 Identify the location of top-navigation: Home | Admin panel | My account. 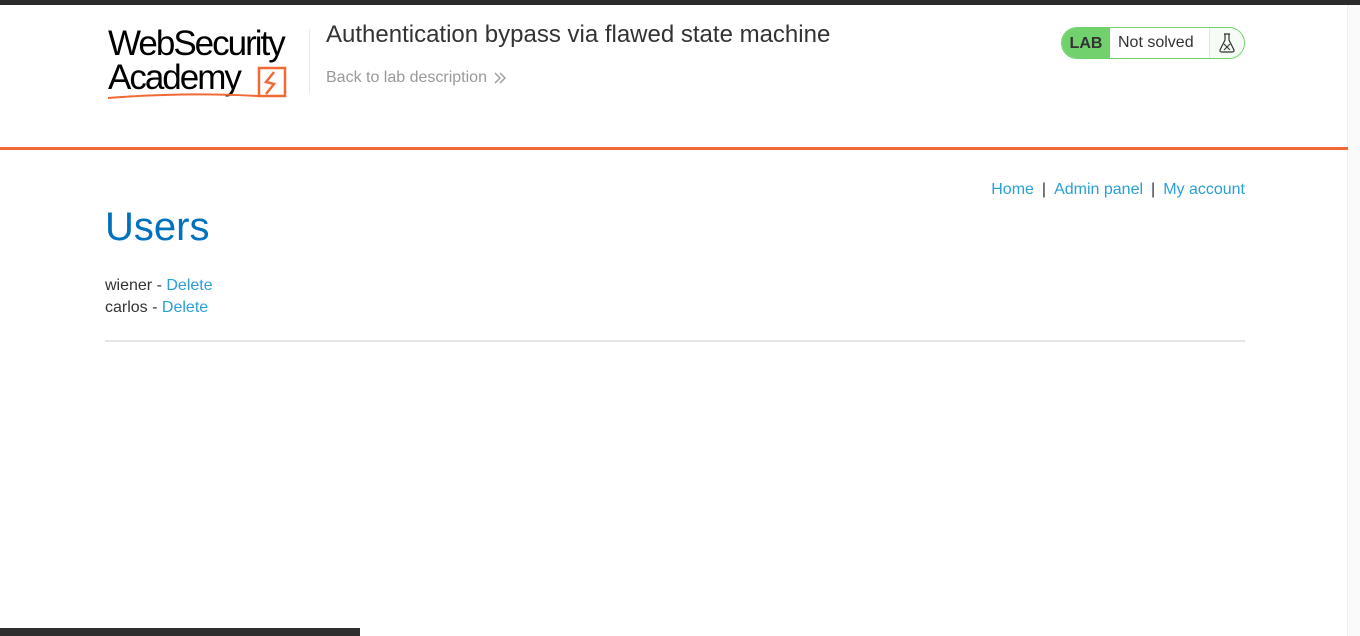
(1118, 190).